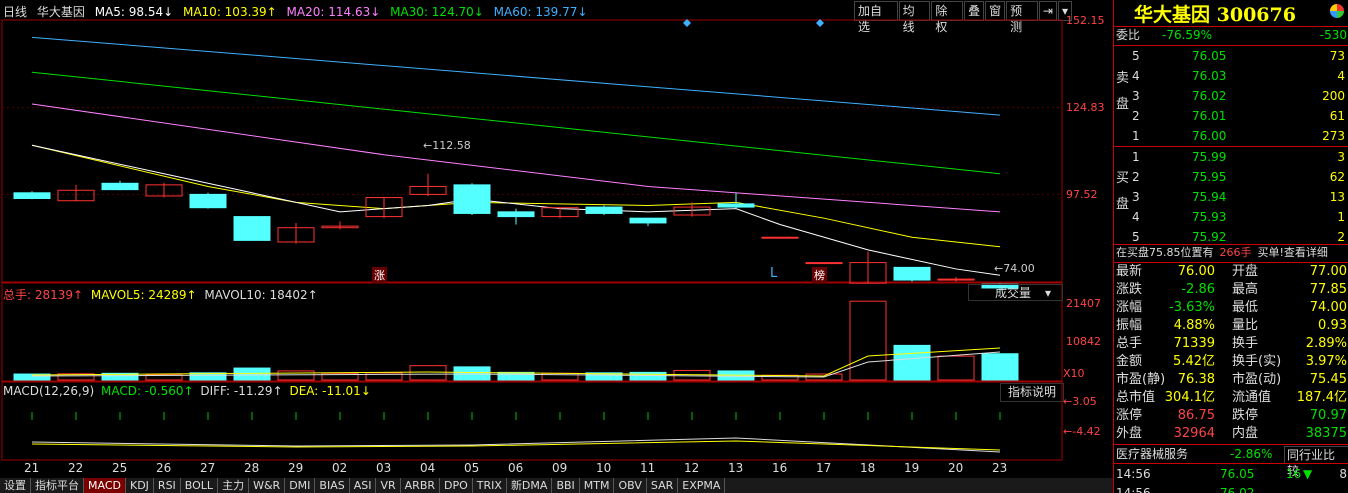 The height and width of the screenshot is (493, 1348). Describe the element at coordinates (456, 485) in the screenshot. I see `tab-dpo: DPO` at that location.